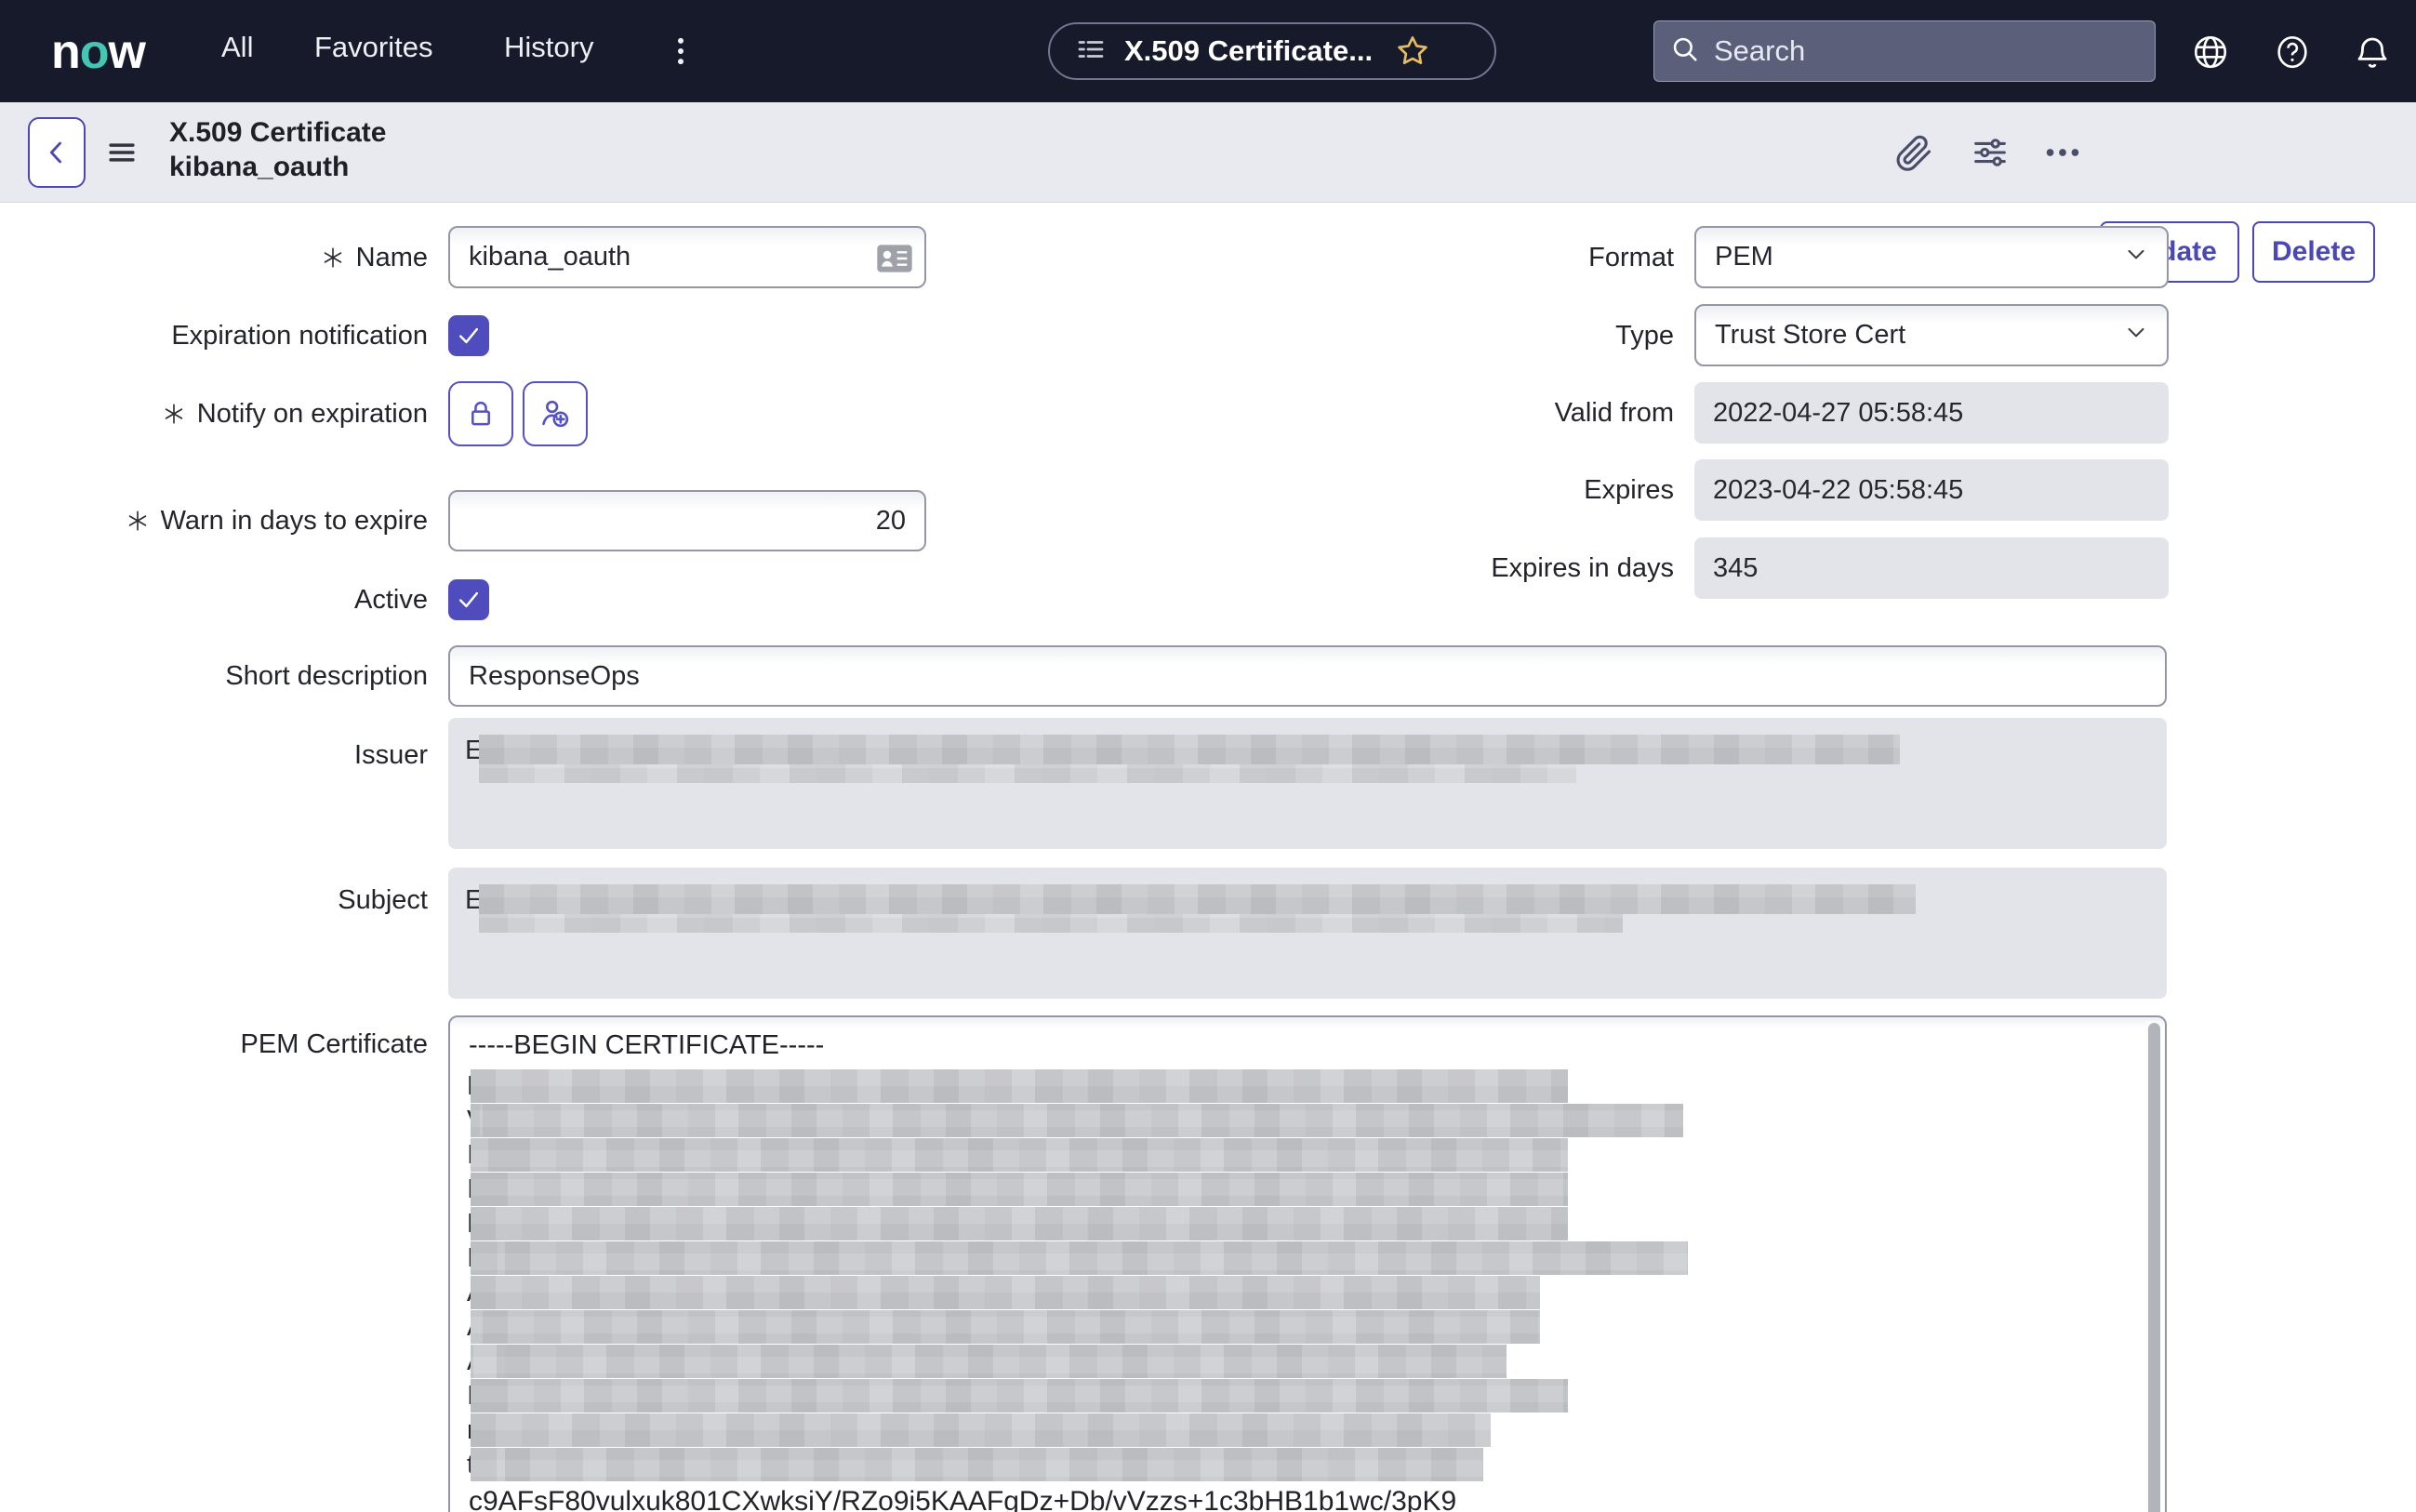  I want to click on short-description-label: Short description, so click(327, 675).